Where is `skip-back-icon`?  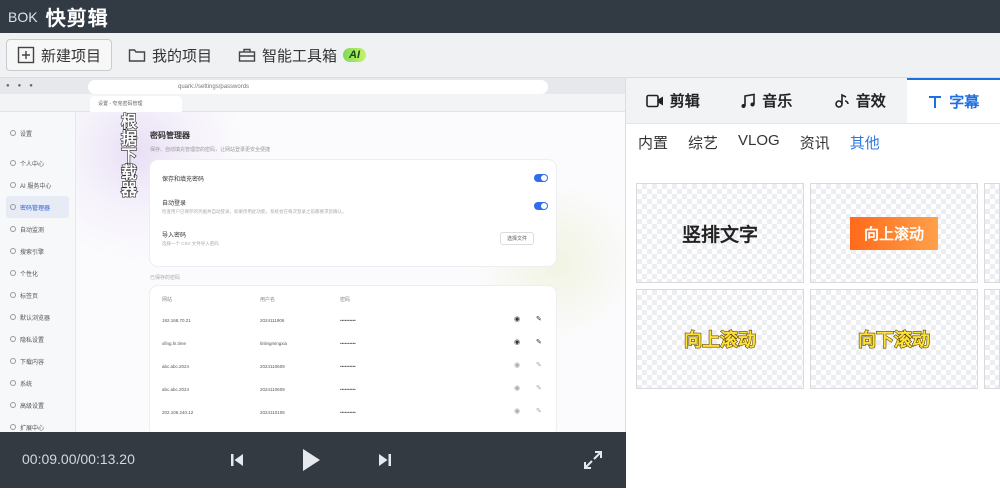
skip-back-icon is located at coordinates (237, 460).